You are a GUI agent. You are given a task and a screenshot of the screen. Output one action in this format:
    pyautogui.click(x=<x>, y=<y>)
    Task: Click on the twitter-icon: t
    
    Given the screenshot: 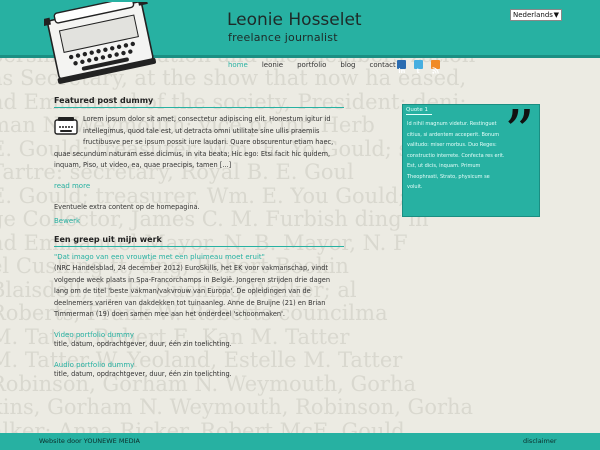 What is the action you would take?
    pyautogui.click(x=418, y=67)
    